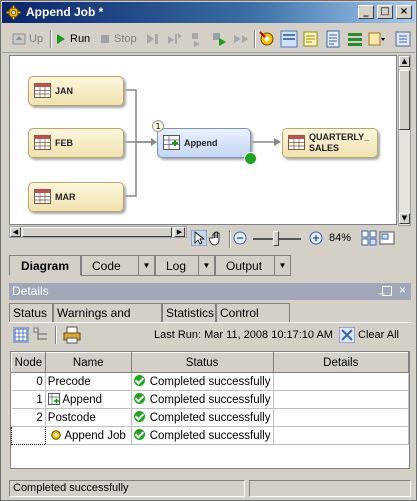 This screenshot has width=417, height=501. Describe the element at coordinates (311, 39) in the screenshot. I see `notes-icon` at that location.